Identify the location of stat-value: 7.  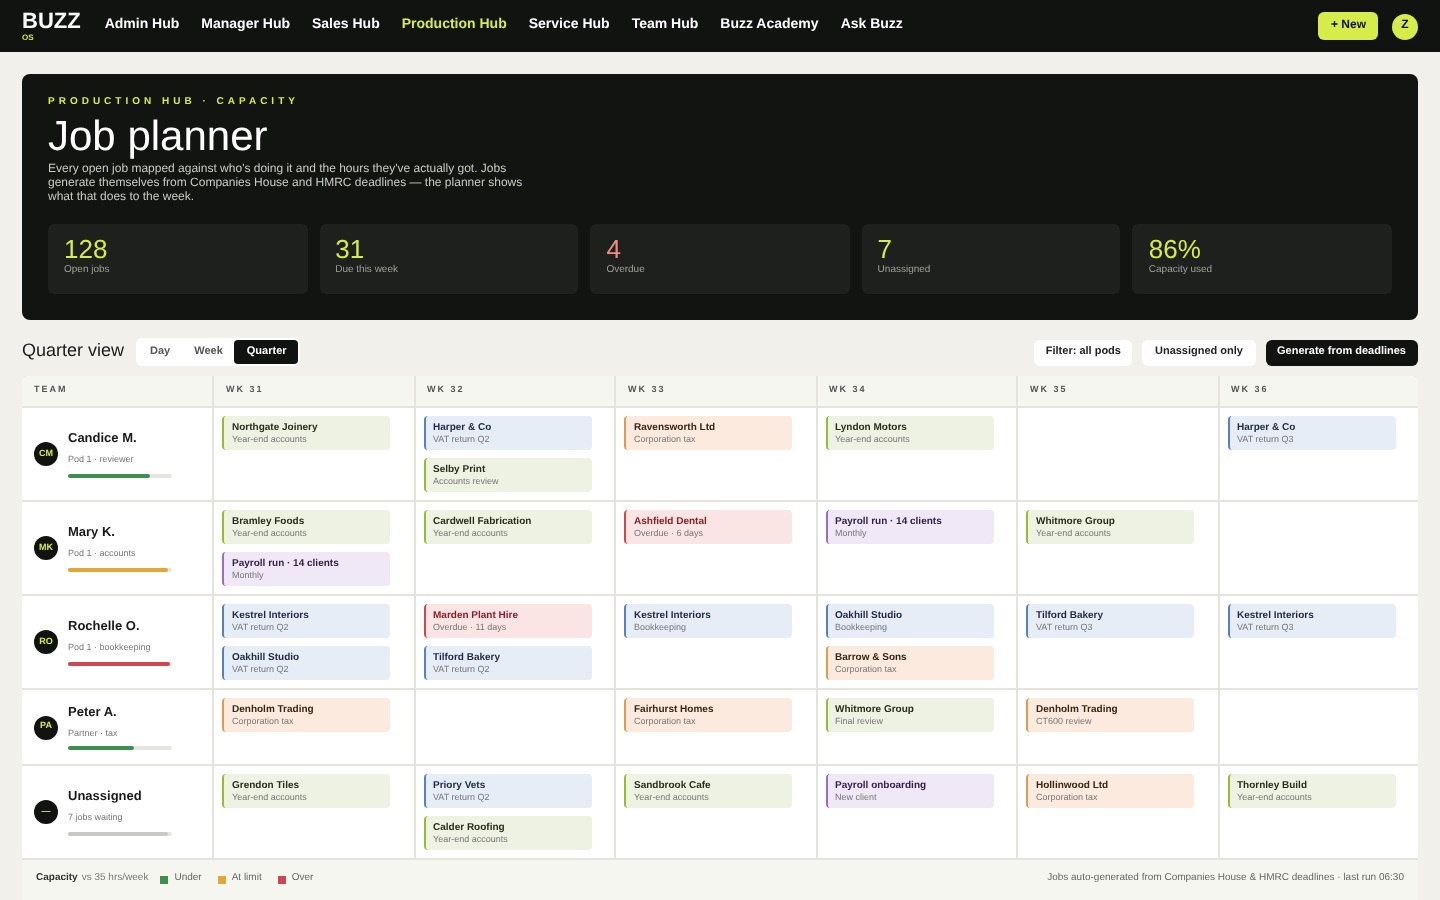
(886, 248).